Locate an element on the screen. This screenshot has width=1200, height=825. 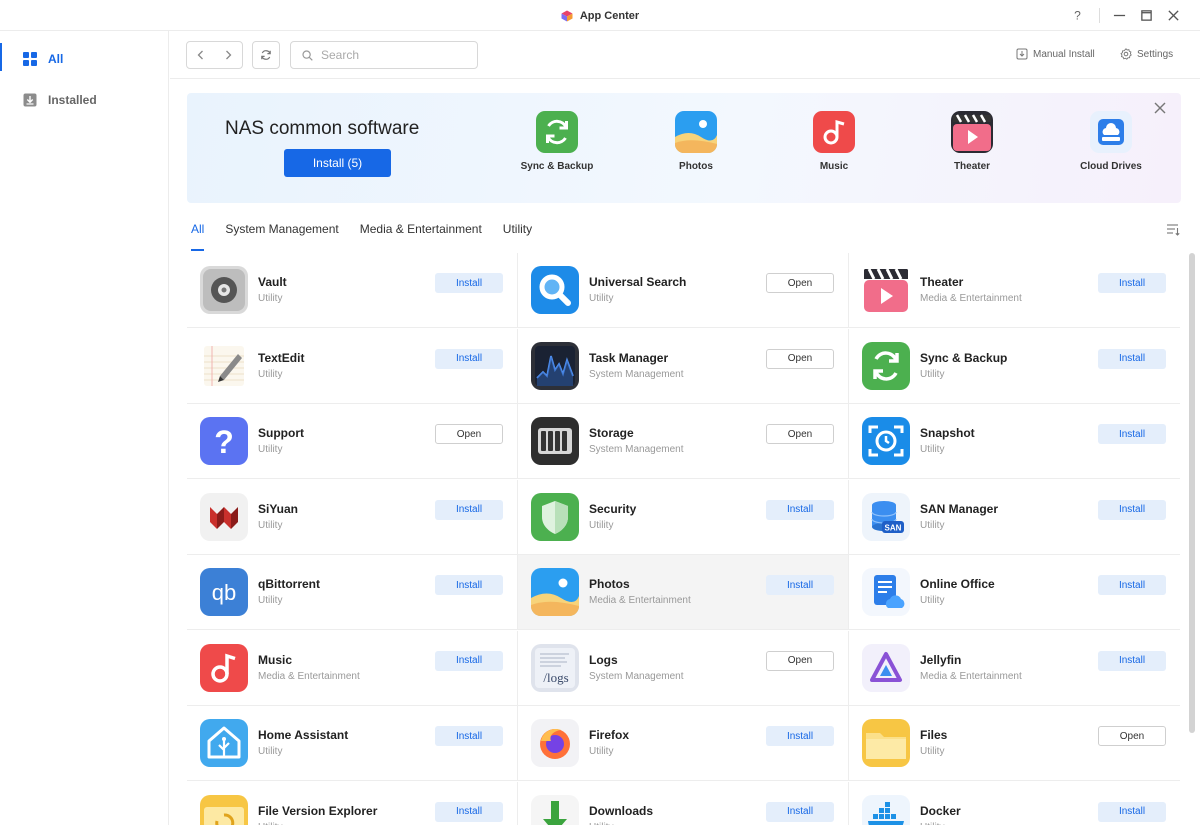
app-card: TextEdit Utility Install is located at coordinates (352, 366).